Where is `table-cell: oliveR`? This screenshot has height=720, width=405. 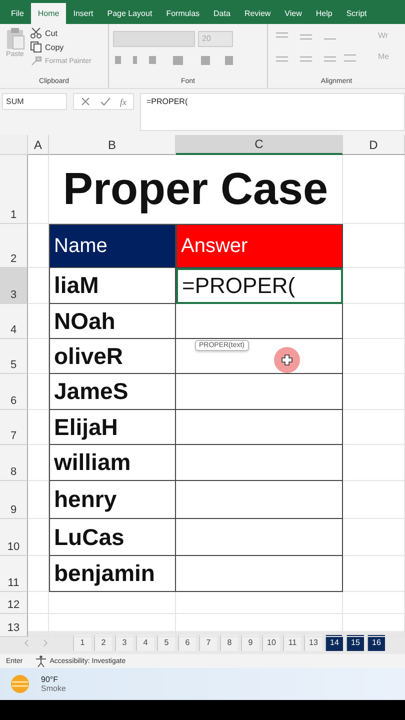 table-cell: oliveR is located at coordinates (112, 356).